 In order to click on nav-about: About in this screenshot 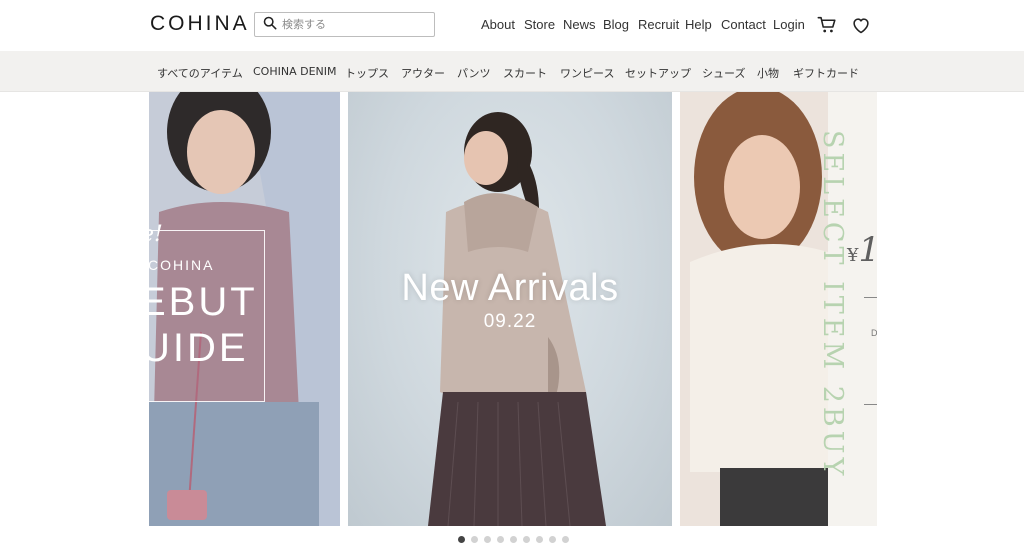, I will do `click(498, 24)`.